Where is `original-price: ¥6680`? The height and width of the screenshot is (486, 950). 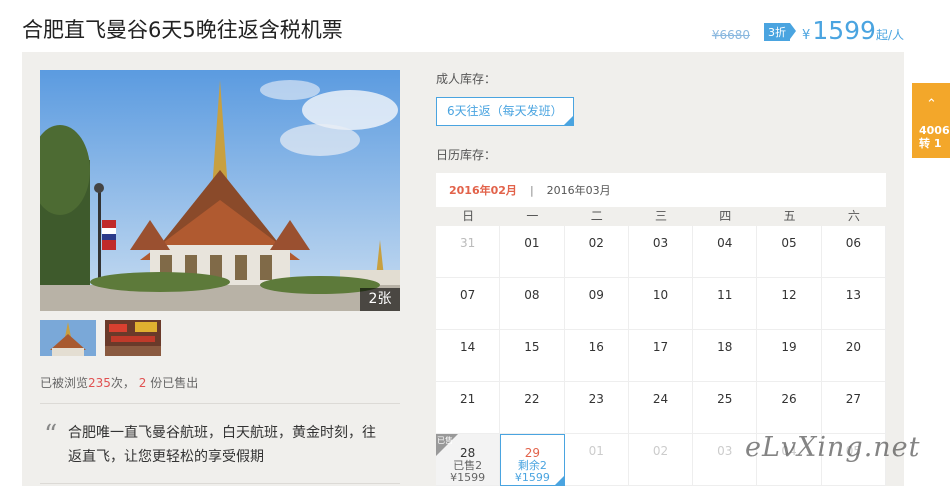
original-price: ¥6680 is located at coordinates (731, 35).